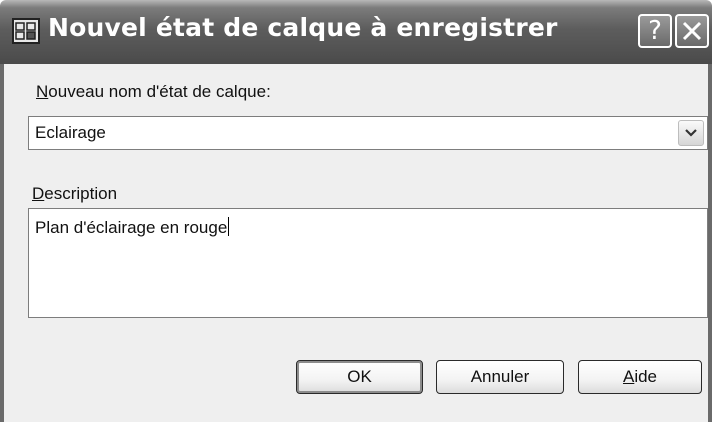 This screenshot has width=712, height=422. I want to click on name-label-text: ouveau nom d'état de calque:, so click(159, 91).